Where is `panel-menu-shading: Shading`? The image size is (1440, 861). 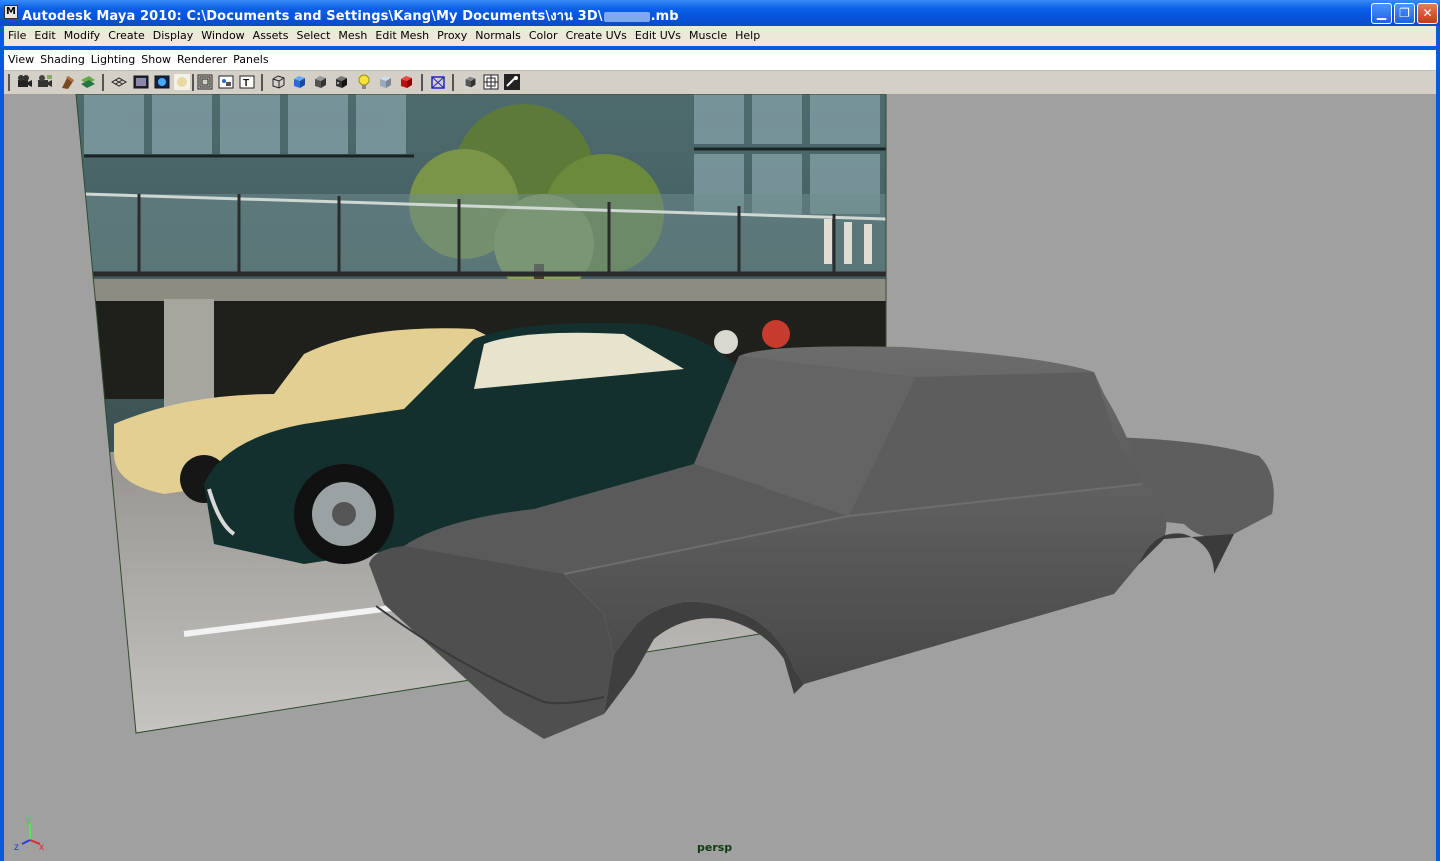
panel-menu-shading: Shading is located at coordinates (62, 60).